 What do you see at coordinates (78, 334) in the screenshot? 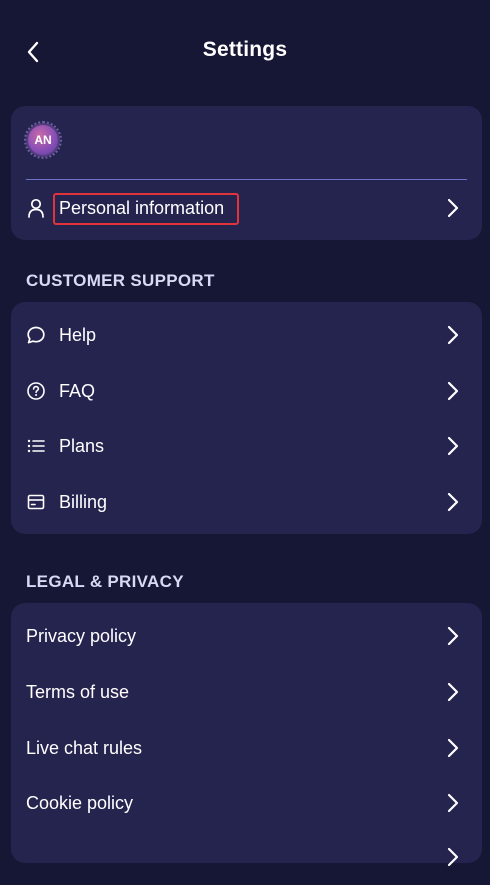
I see `help-label: Help` at bounding box center [78, 334].